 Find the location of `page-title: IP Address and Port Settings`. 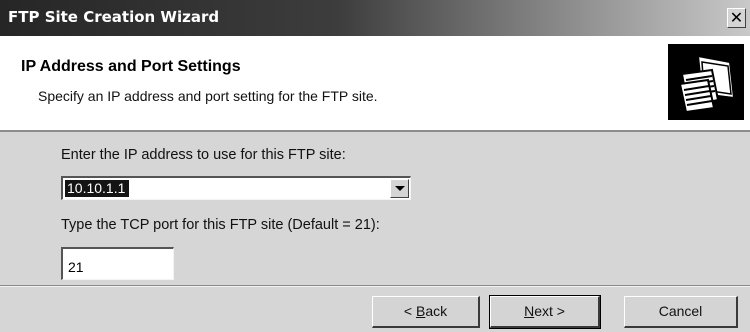

page-title: IP Address and Port Settings is located at coordinates (131, 66).